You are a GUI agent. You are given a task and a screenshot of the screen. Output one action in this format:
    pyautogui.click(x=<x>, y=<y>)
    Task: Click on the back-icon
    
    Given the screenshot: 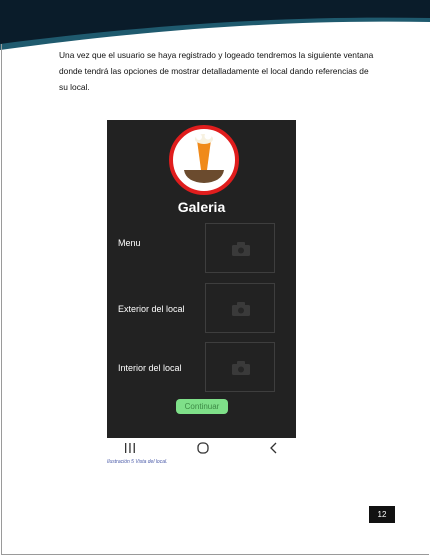 What is the action you would take?
    pyautogui.click(x=274, y=448)
    